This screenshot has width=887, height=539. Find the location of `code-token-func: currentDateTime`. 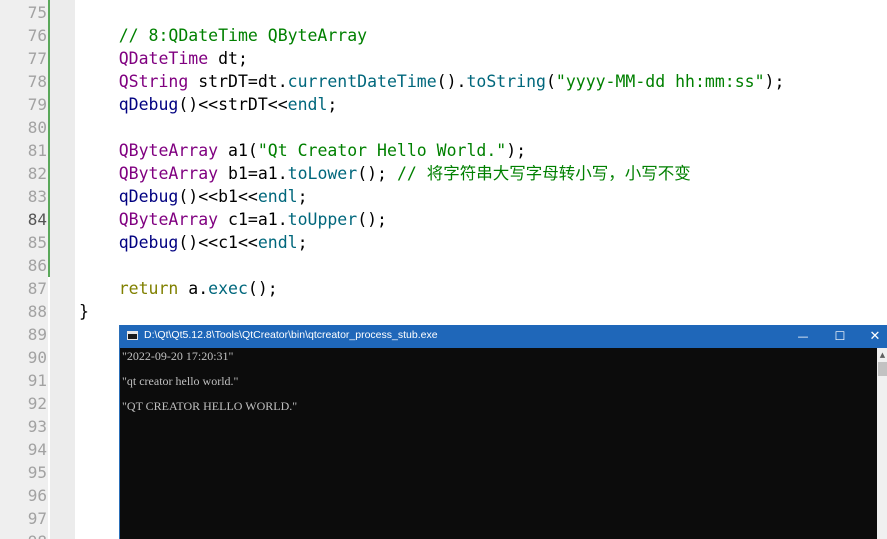

code-token-func: currentDateTime is located at coordinates (362, 81).